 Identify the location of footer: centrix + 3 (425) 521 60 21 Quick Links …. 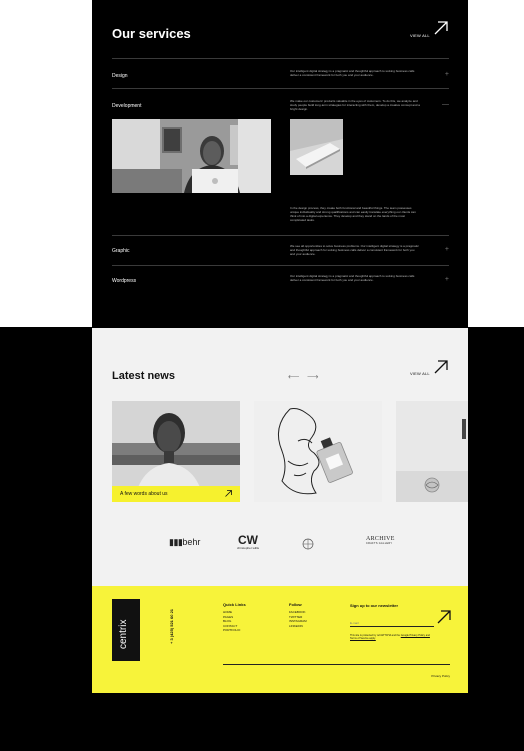
(280, 639).